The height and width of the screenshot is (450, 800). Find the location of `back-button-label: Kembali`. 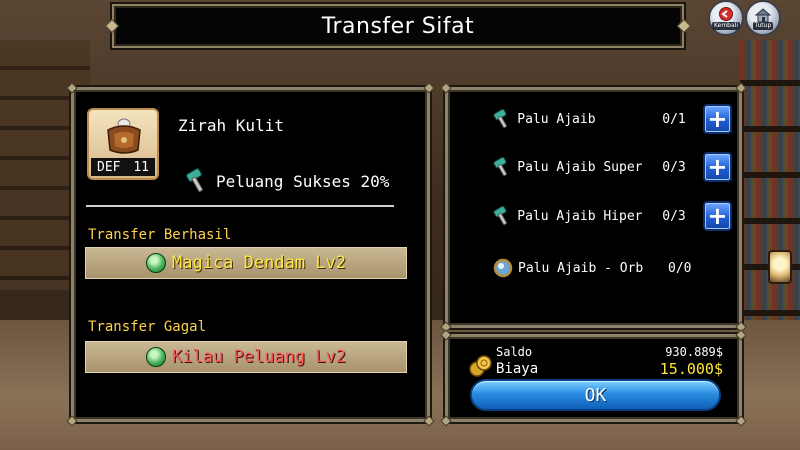

back-button-label: Kembali is located at coordinates (726, 25).